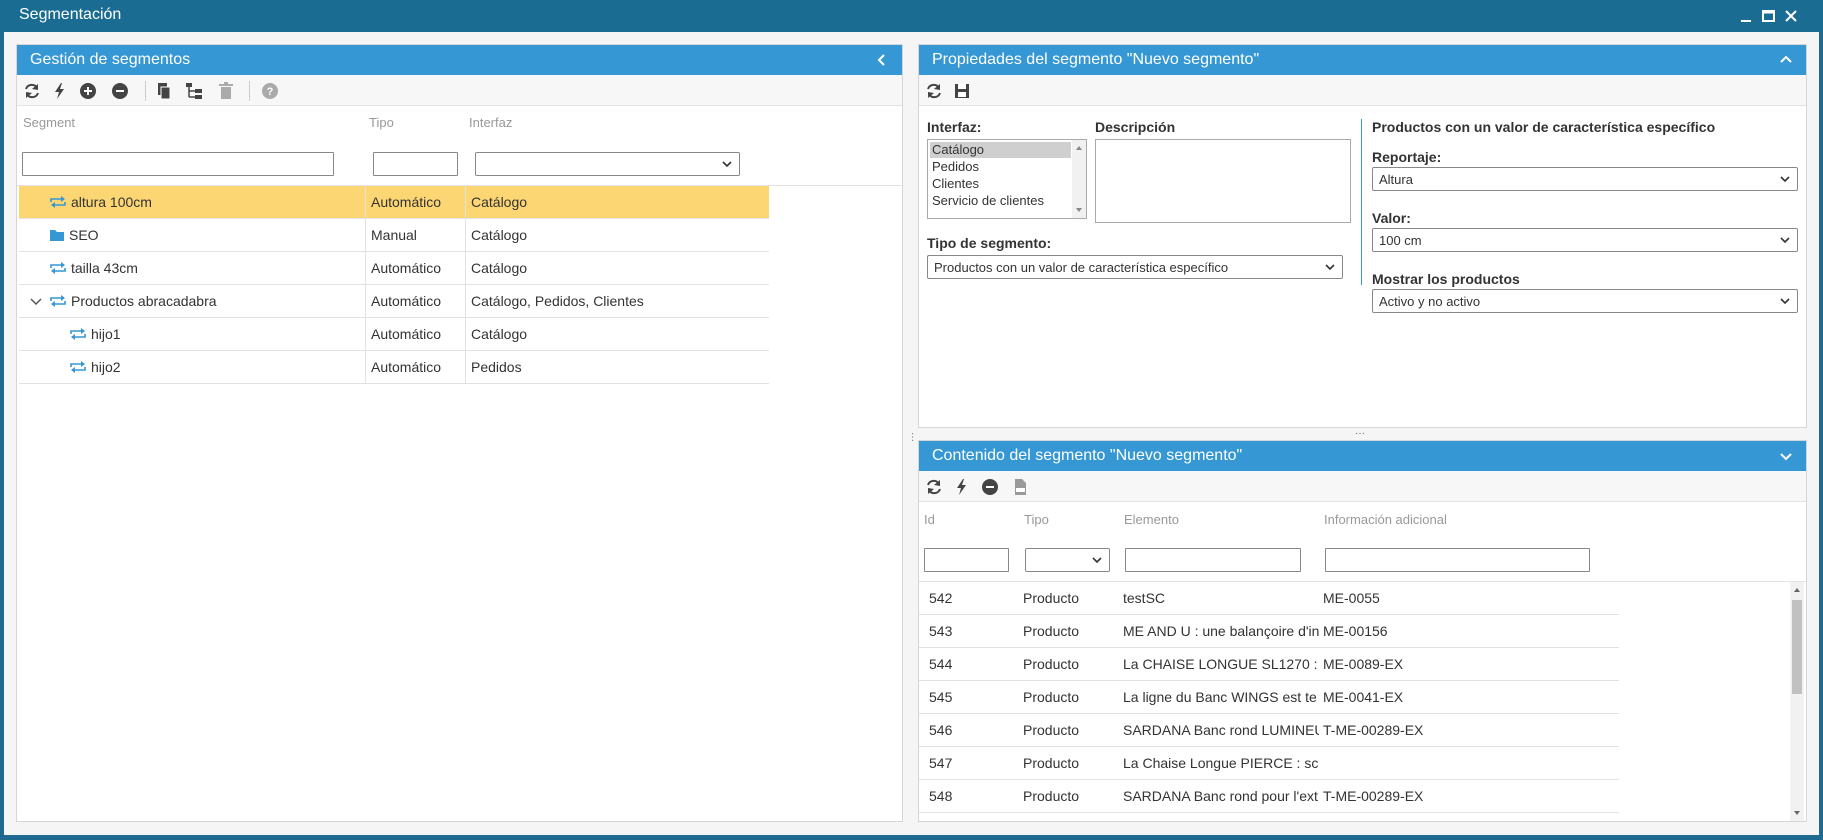 This screenshot has height=840, width=1823. Describe the element at coordinates (962, 91) in the screenshot. I see `save-icon` at that location.